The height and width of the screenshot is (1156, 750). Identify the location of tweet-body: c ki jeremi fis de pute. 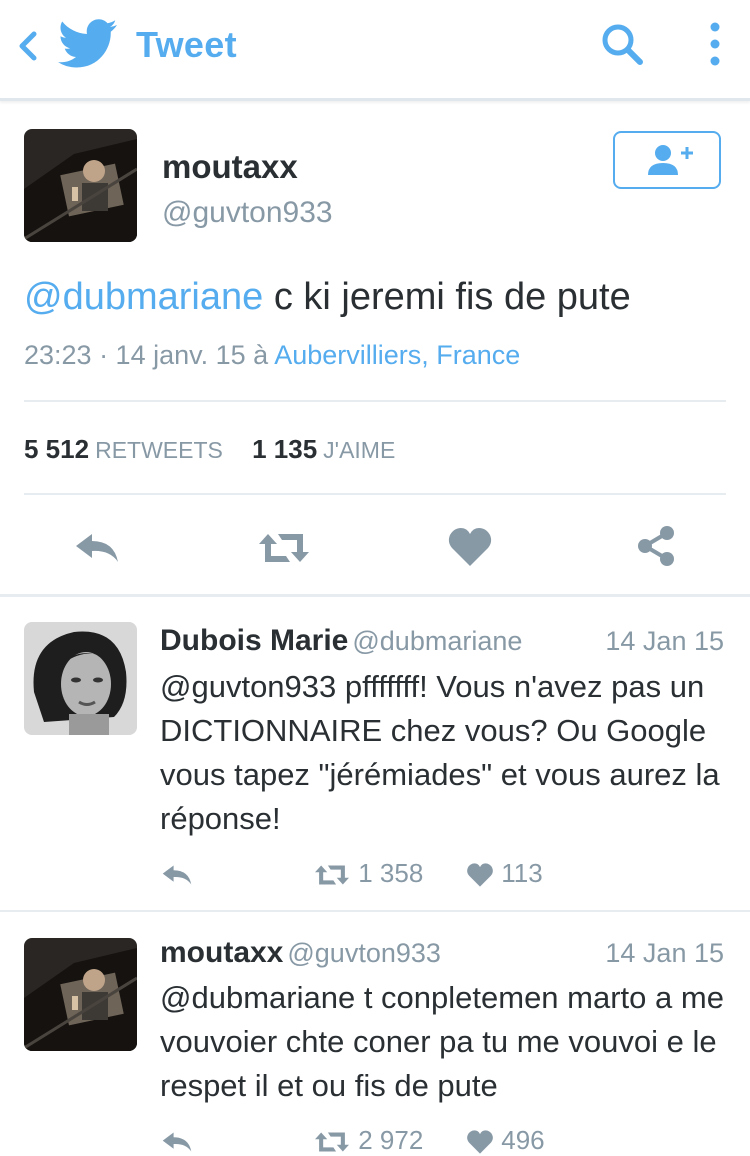
(447, 297).